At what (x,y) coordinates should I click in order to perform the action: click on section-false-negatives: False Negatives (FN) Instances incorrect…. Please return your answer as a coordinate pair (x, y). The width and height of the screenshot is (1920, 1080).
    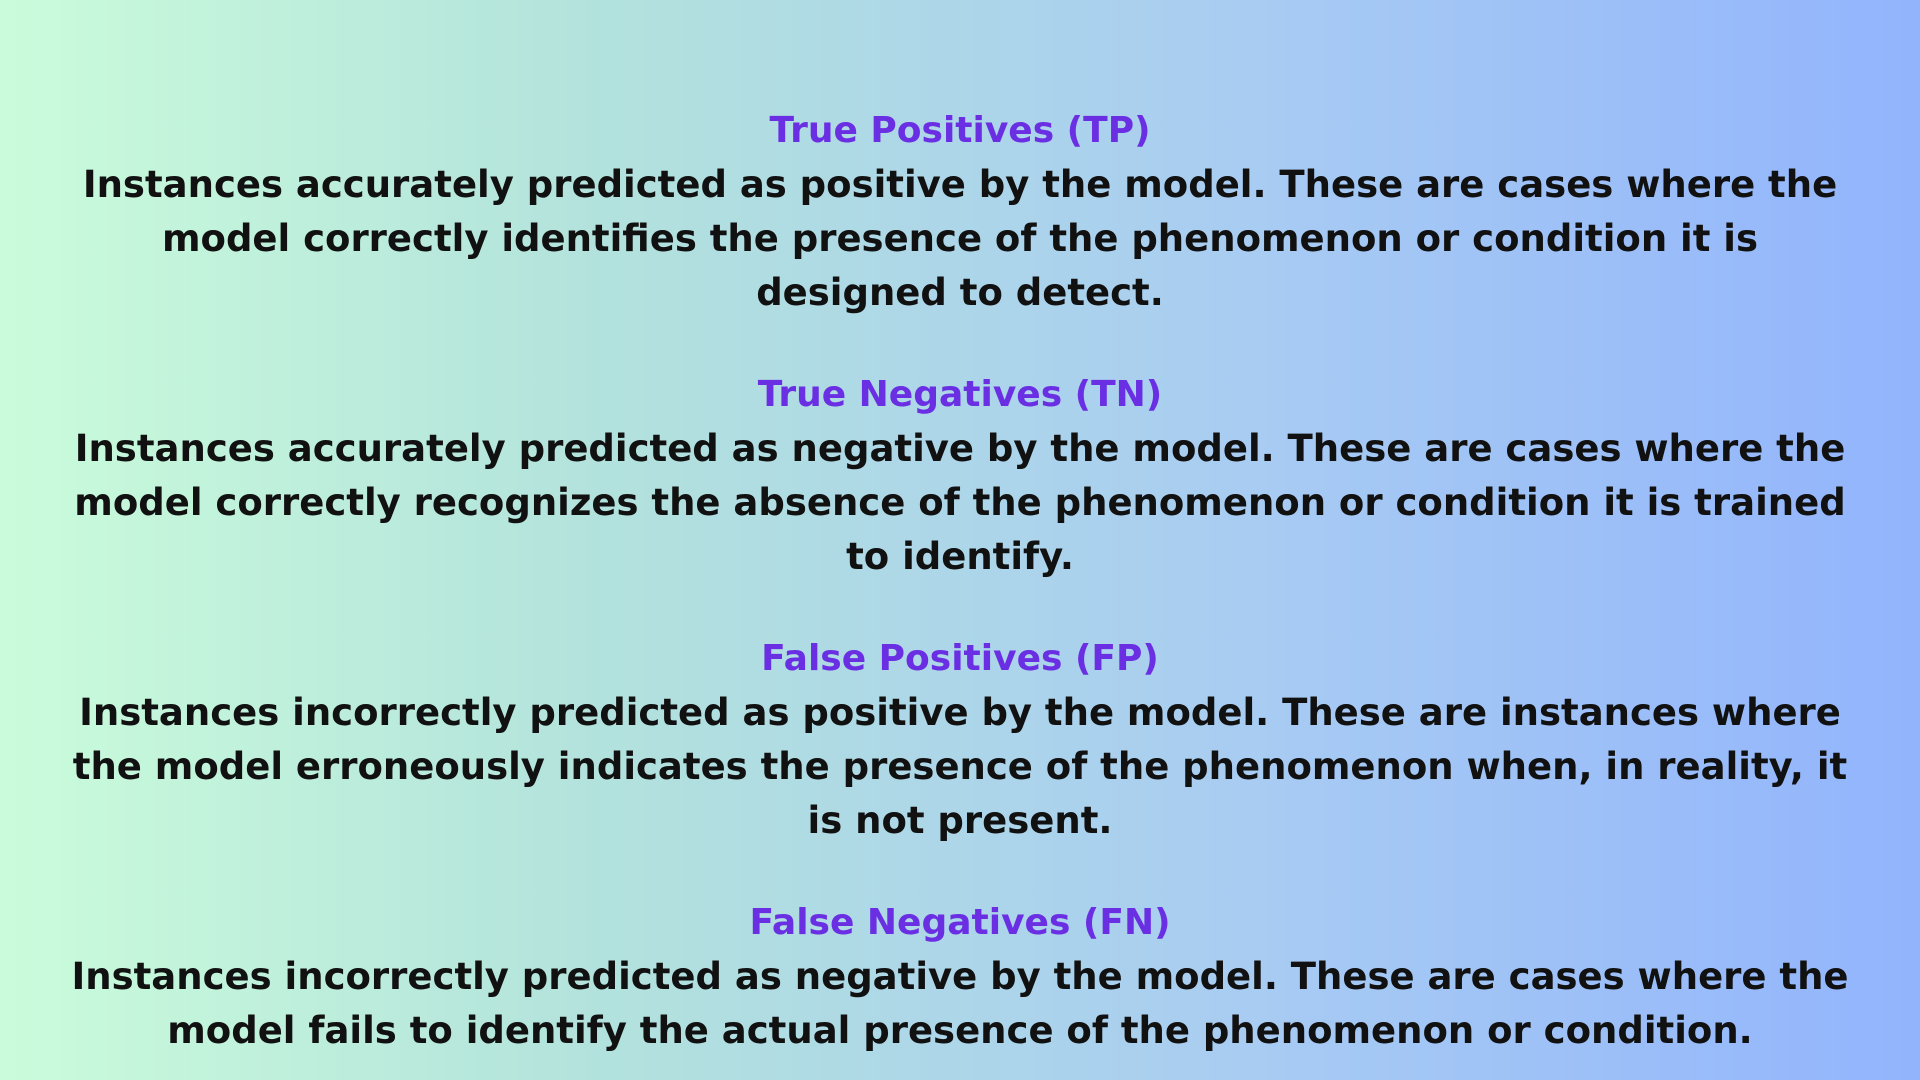
    Looking at the image, I should click on (960, 977).